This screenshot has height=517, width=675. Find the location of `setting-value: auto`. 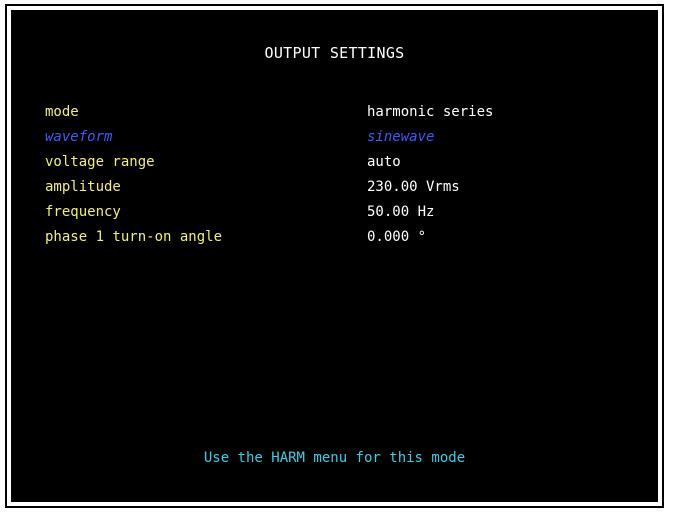

setting-value: auto is located at coordinates (384, 162).